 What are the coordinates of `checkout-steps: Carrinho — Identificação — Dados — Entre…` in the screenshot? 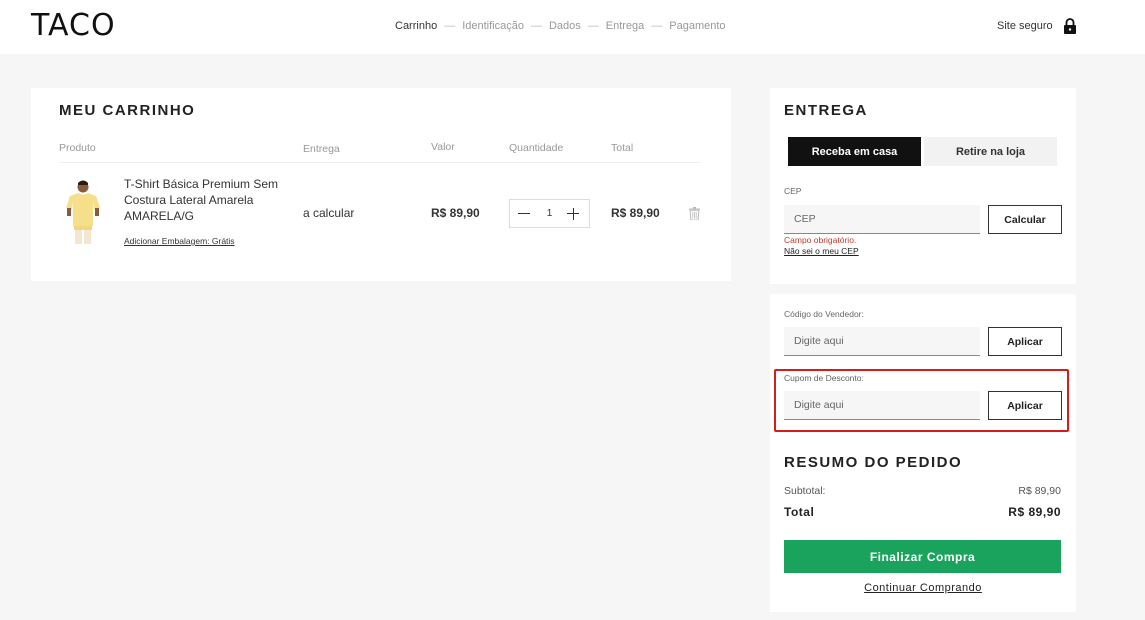 It's located at (560, 26).